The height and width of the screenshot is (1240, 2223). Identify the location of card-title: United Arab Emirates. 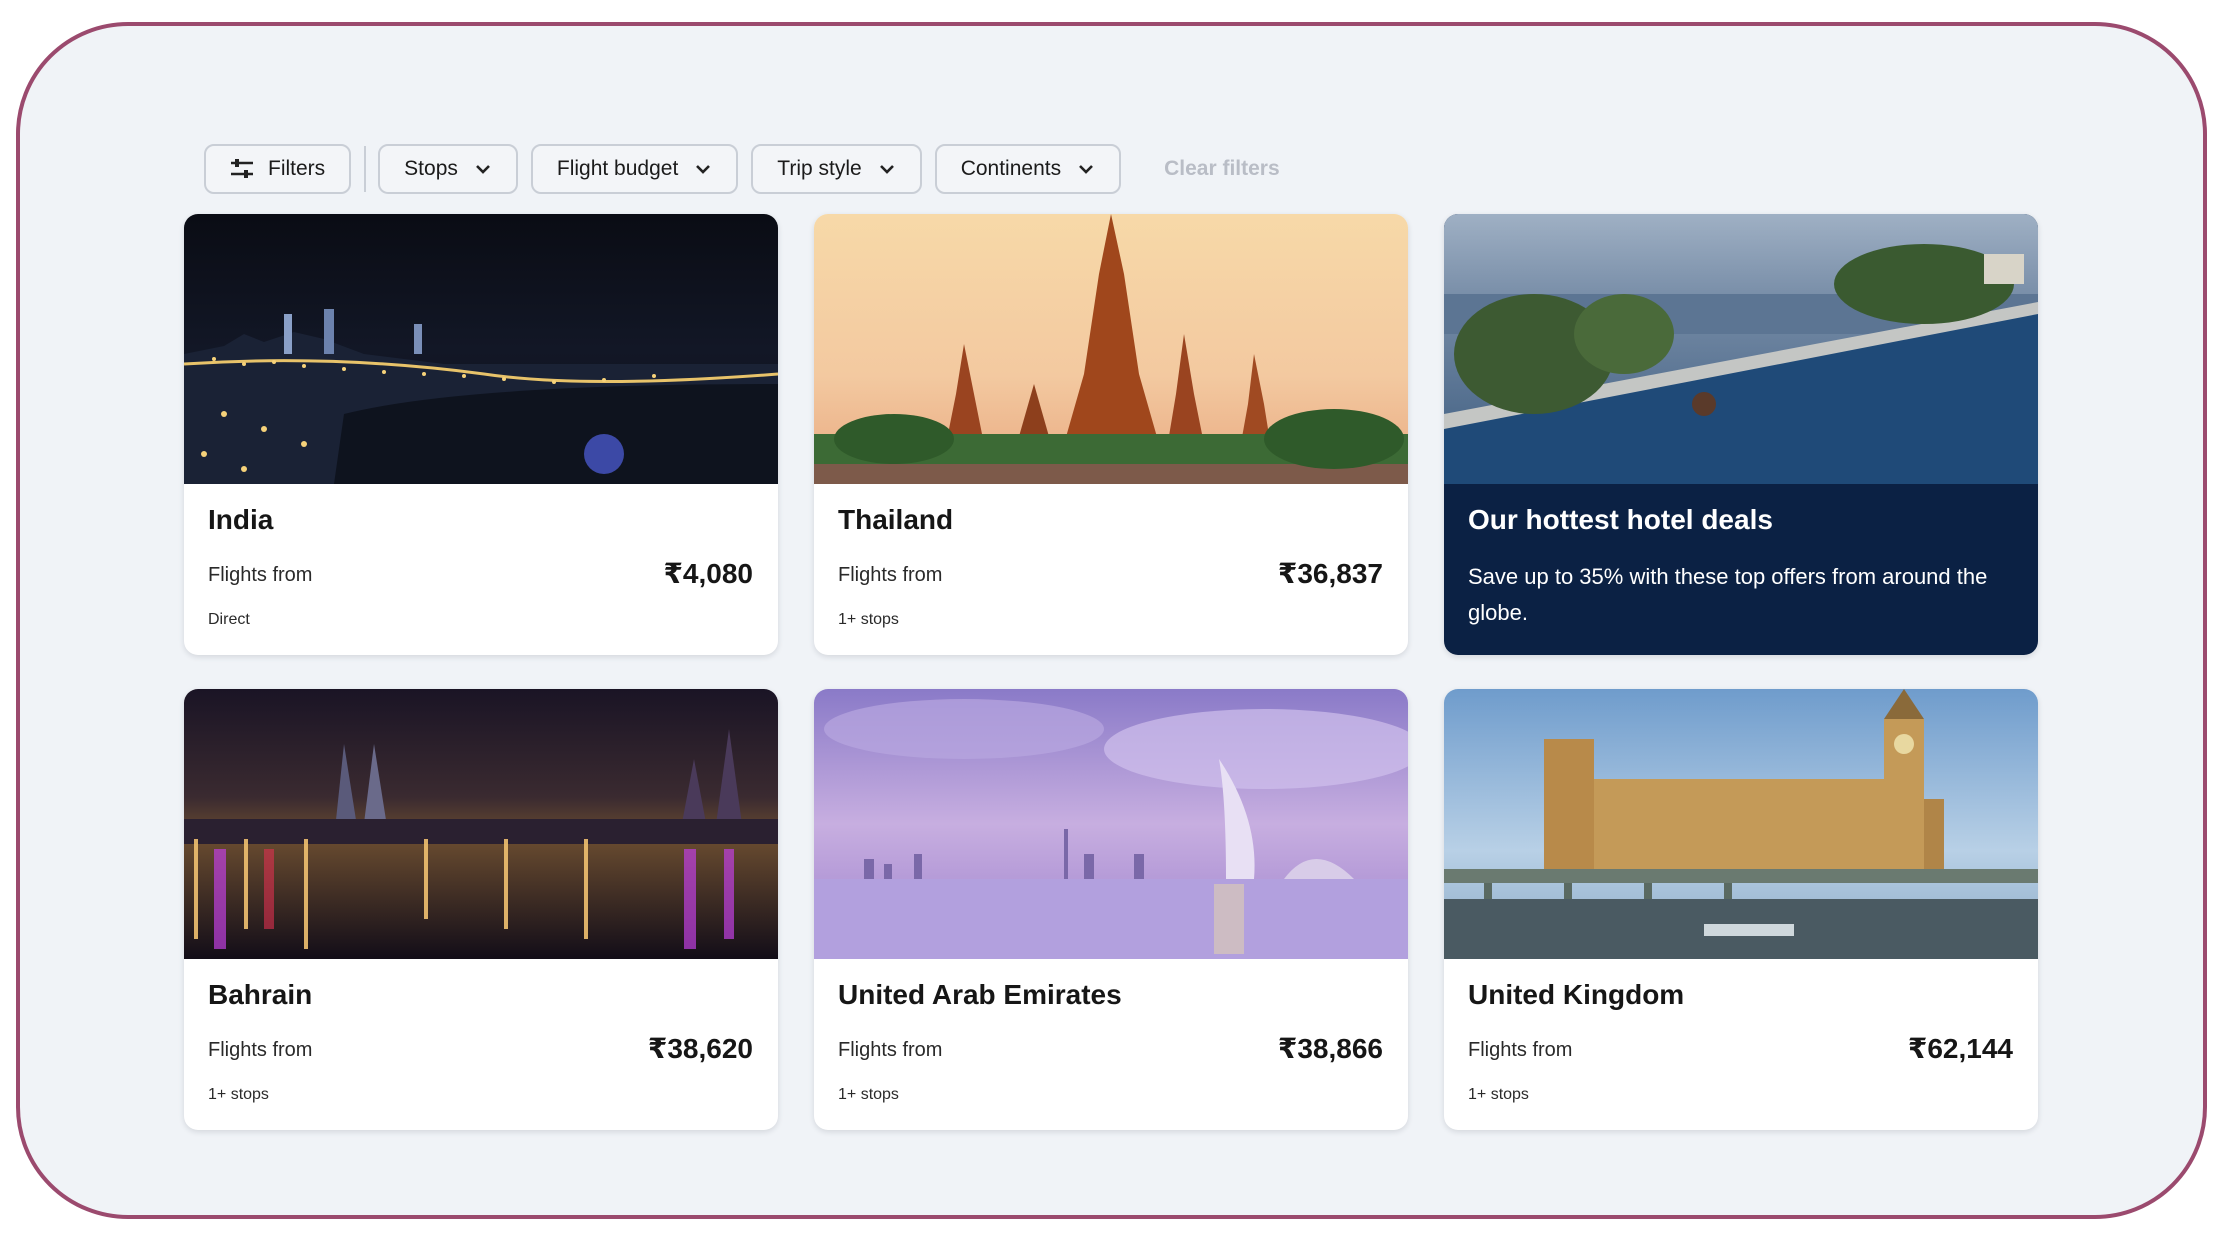
(980, 994).